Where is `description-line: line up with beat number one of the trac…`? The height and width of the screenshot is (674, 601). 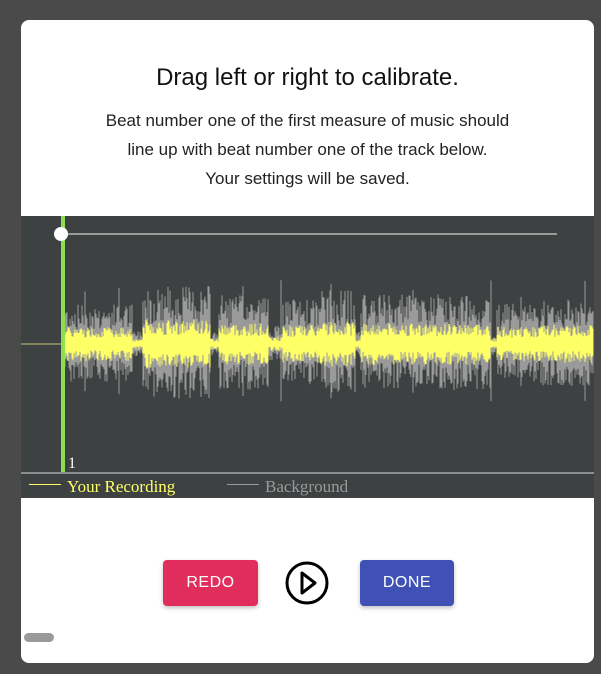 description-line: line up with beat number one of the trac… is located at coordinates (307, 149).